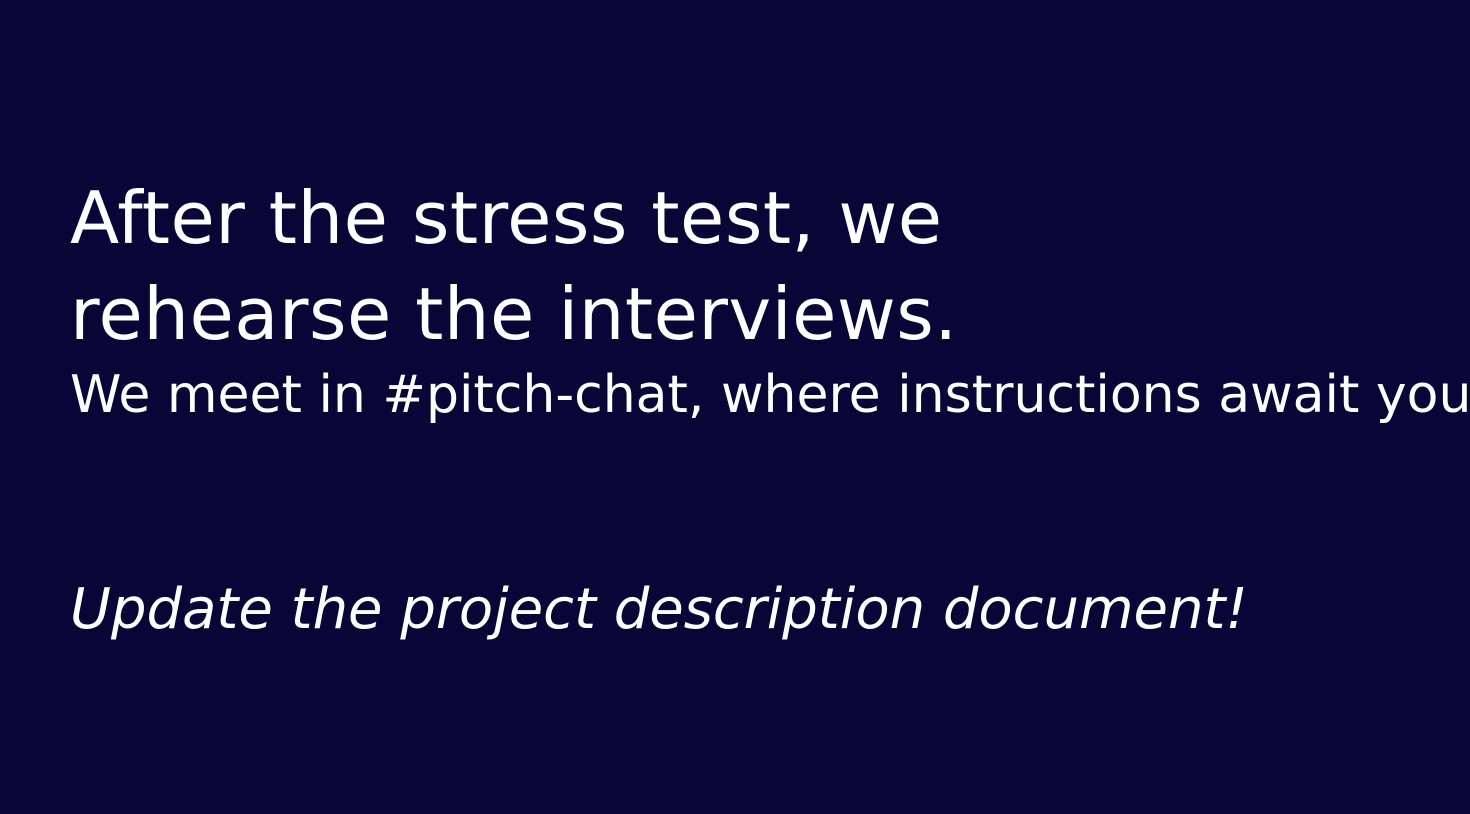 Image resolution: width=1470 pixels, height=814 pixels. Describe the element at coordinates (514, 314) in the screenshot. I see `heading-line-2: rehearse the interviews.` at that location.